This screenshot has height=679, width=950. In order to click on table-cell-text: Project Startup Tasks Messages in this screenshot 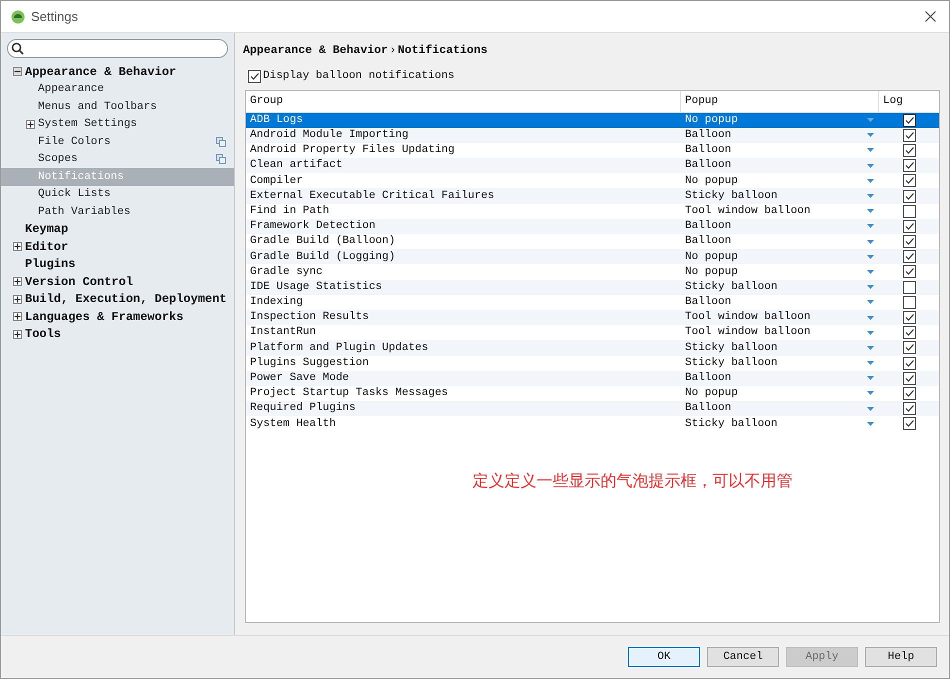, I will do `click(349, 394)`.